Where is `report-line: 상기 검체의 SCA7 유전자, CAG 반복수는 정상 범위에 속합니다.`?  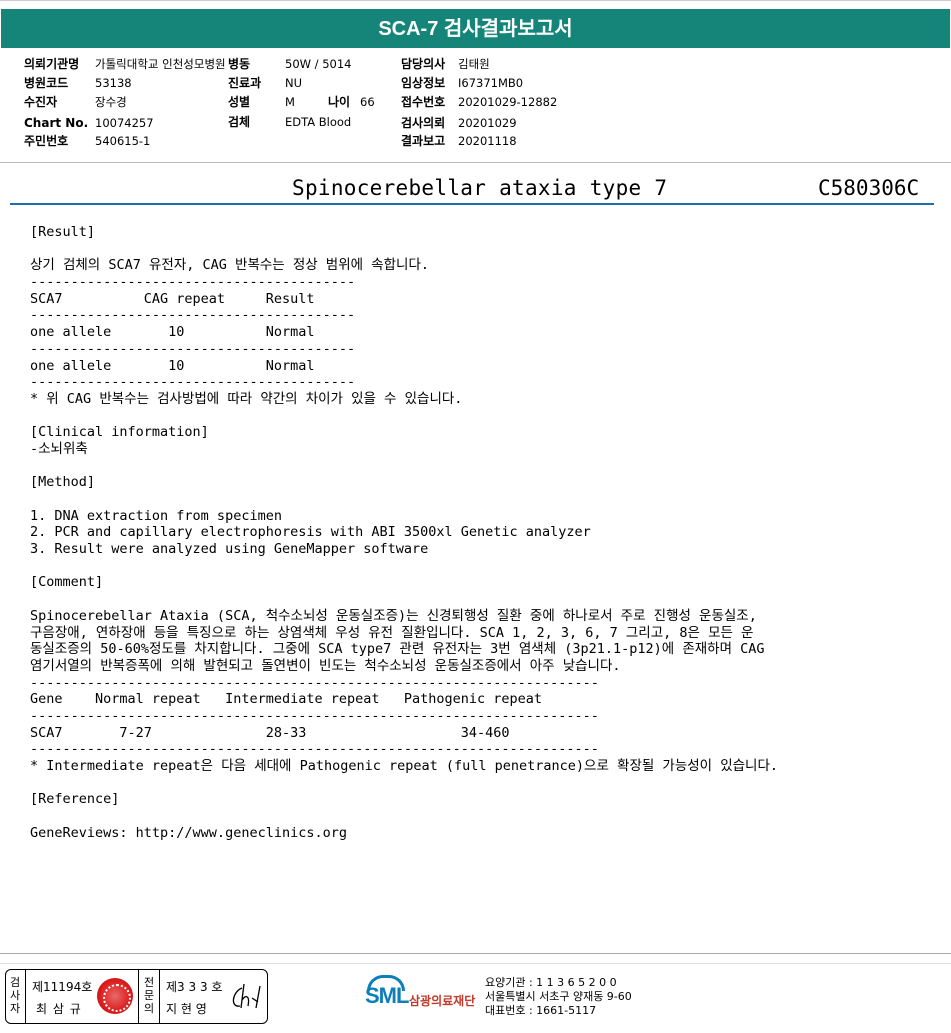 report-line: 상기 검체의 SCA7 유전자, CAG 반복수는 정상 범위에 속합니다. is located at coordinates (229, 265).